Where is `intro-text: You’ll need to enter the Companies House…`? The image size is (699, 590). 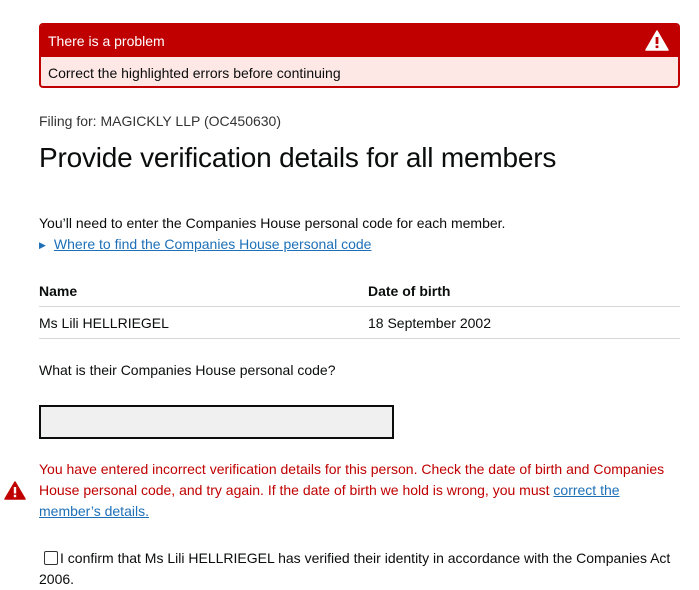 intro-text: You’ll need to enter the Companies House… is located at coordinates (272, 223).